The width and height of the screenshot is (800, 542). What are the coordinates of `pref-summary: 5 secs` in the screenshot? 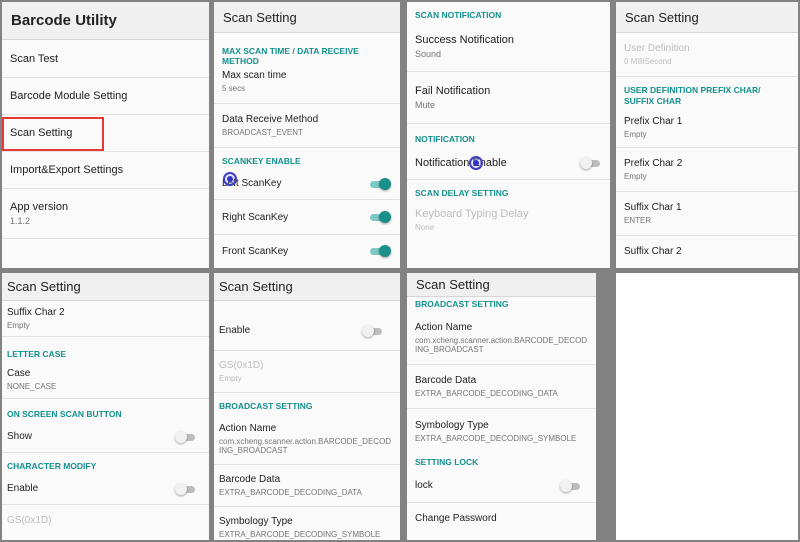 It's located at (234, 88).